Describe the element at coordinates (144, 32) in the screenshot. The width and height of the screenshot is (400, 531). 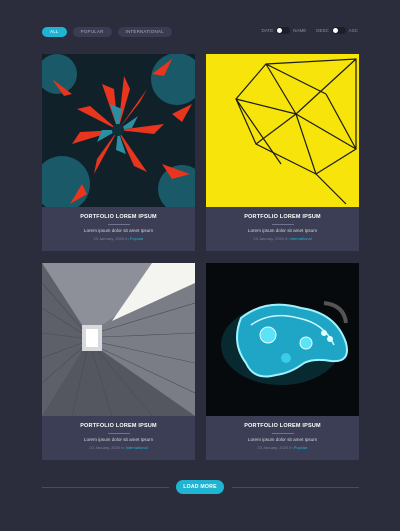
I see `filter-international: International` at that location.